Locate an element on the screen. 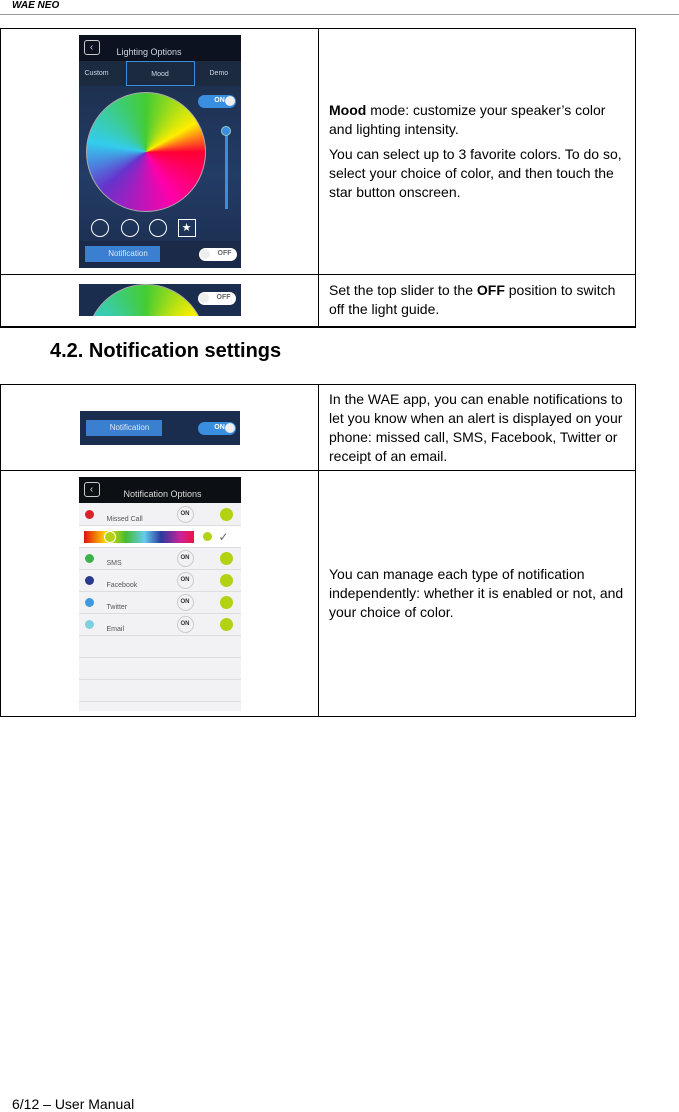 This screenshot has height=1112, width=679. tab-bar: Custom Mood Demo is located at coordinates (159, 73).